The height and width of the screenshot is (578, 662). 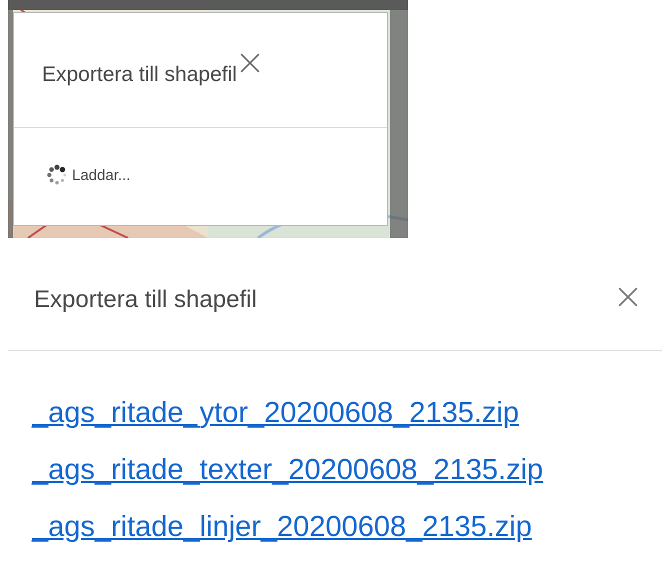 What do you see at coordinates (57, 175) in the screenshot?
I see `loading-spinner-icon` at bounding box center [57, 175].